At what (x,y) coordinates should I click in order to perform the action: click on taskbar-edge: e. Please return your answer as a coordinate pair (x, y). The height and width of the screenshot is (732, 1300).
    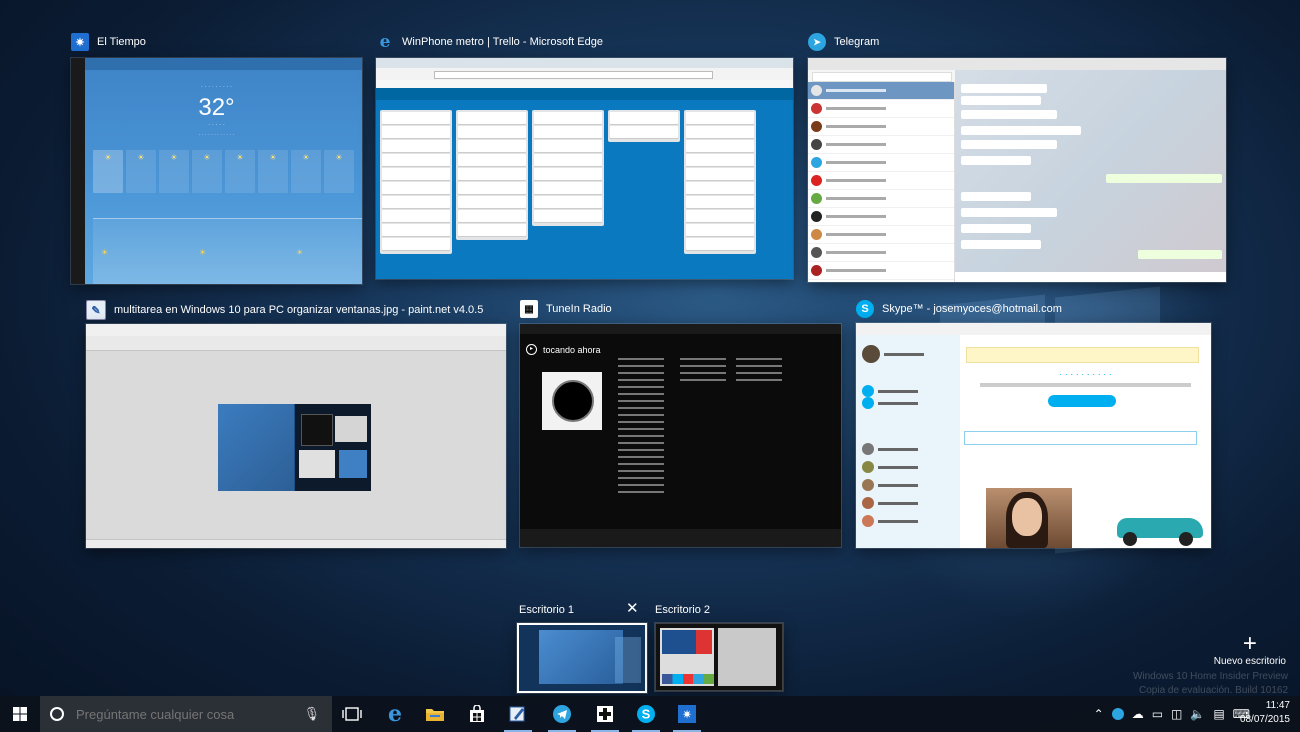
    Looking at the image, I should click on (395, 714).